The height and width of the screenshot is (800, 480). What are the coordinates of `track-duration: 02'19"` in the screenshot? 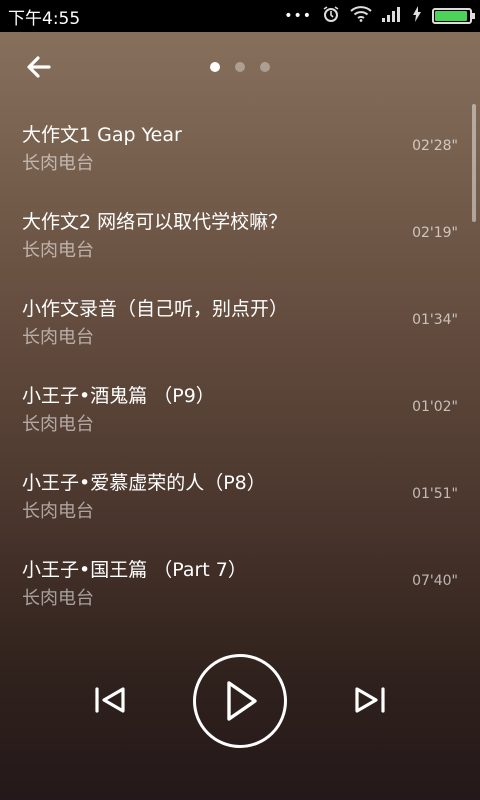 It's located at (435, 233).